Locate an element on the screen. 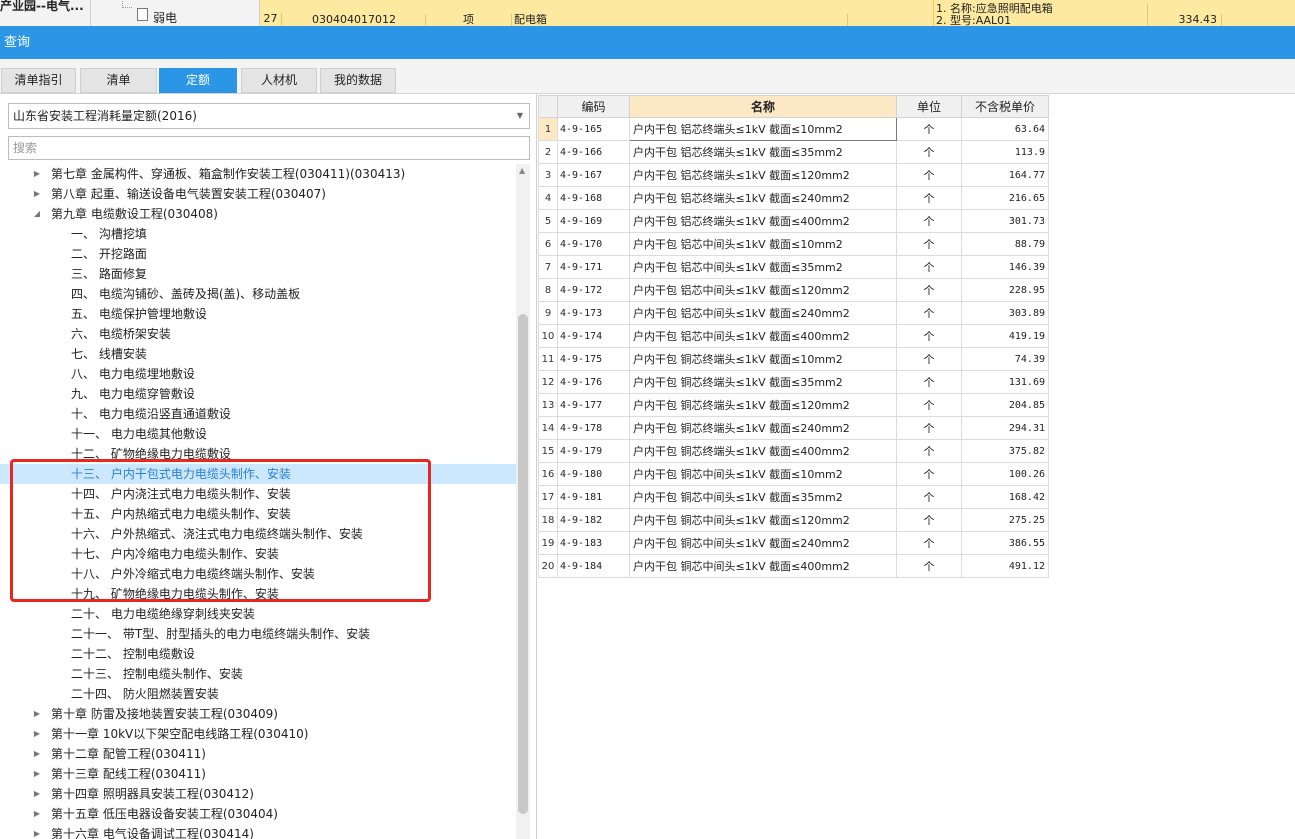 This screenshot has width=1295, height=839. cell-code: 4-9-184 is located at coordinates (593, 566).